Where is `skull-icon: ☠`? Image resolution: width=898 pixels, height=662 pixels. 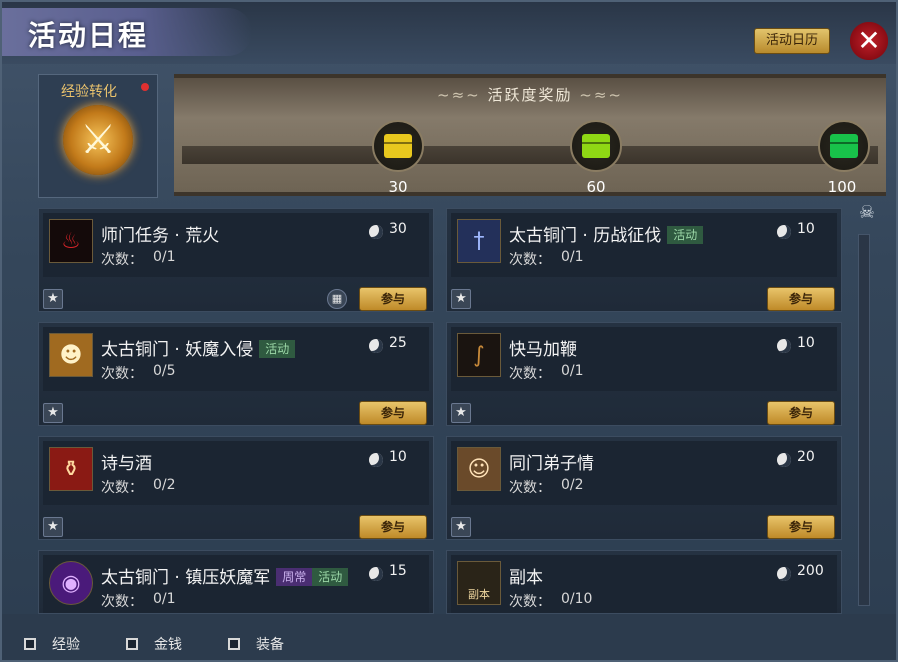
skull-icon: ☠ is located at coordinates (867, 215).